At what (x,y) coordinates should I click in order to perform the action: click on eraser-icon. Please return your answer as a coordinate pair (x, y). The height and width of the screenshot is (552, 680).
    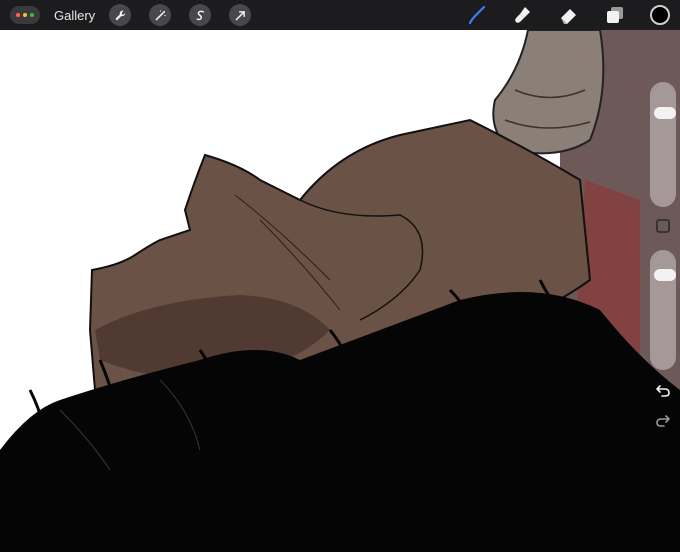
    Looking at the image, I should click on (569, 15).